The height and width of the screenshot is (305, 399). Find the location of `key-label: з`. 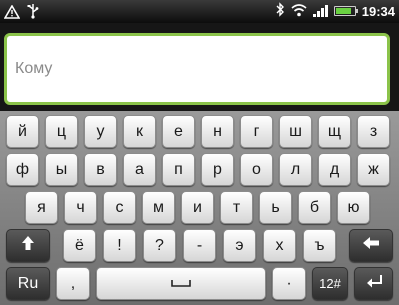

key-label: з is located at coordinates (373, 131).